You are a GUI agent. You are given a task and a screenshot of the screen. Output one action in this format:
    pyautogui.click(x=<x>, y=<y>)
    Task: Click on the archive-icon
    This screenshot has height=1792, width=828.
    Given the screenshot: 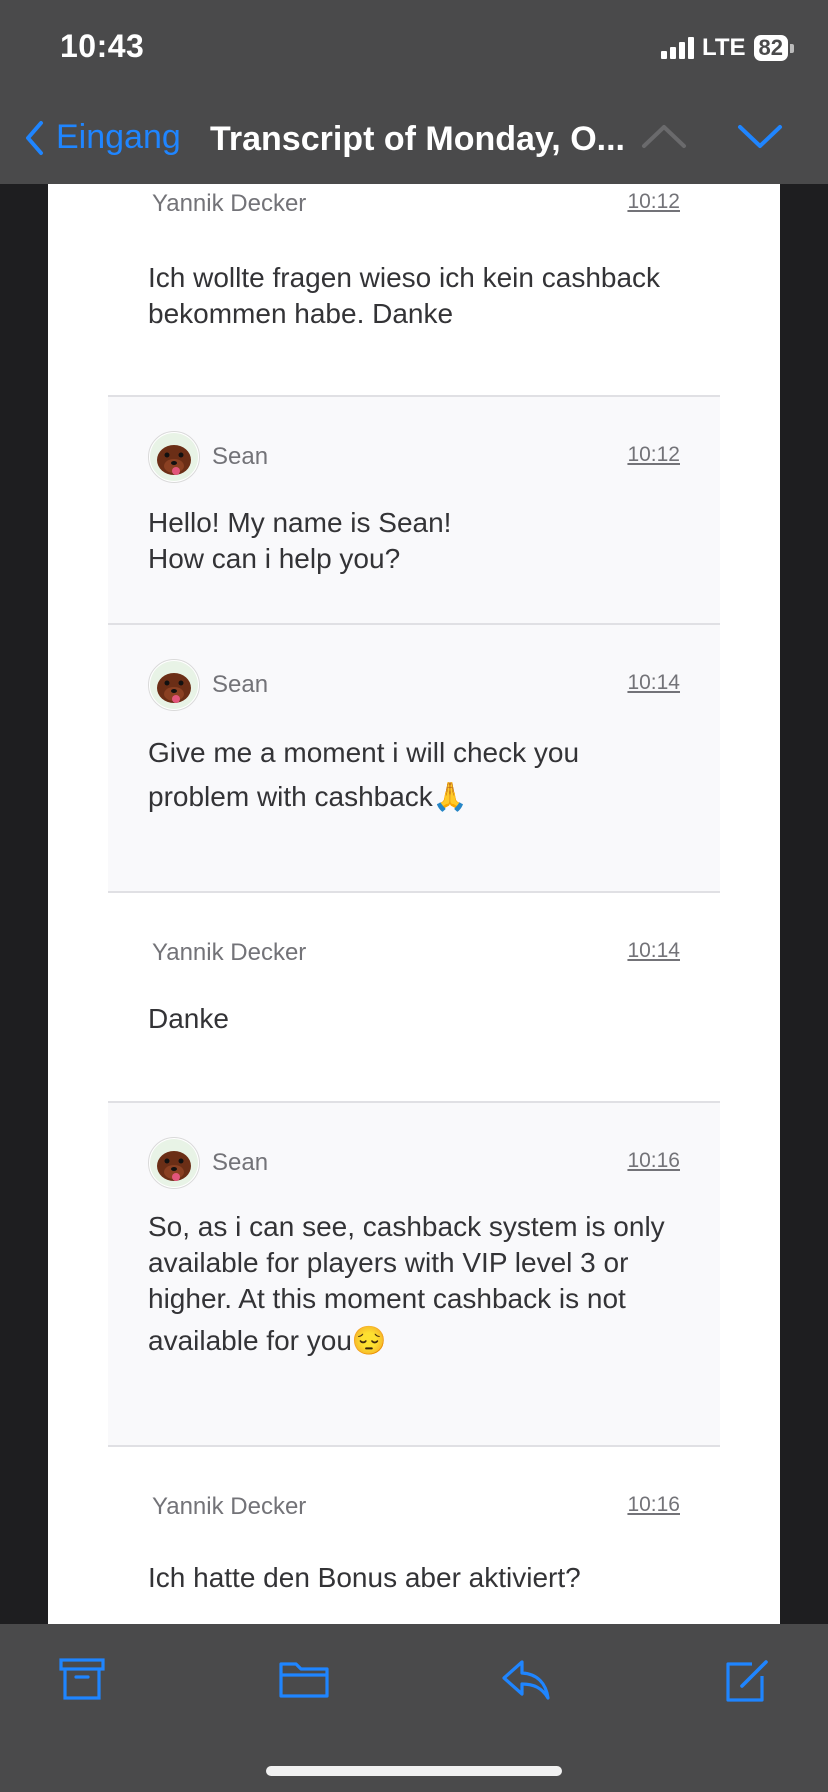 What is the action you would take?
    pyautogui.click(x=82, y=1679)
    